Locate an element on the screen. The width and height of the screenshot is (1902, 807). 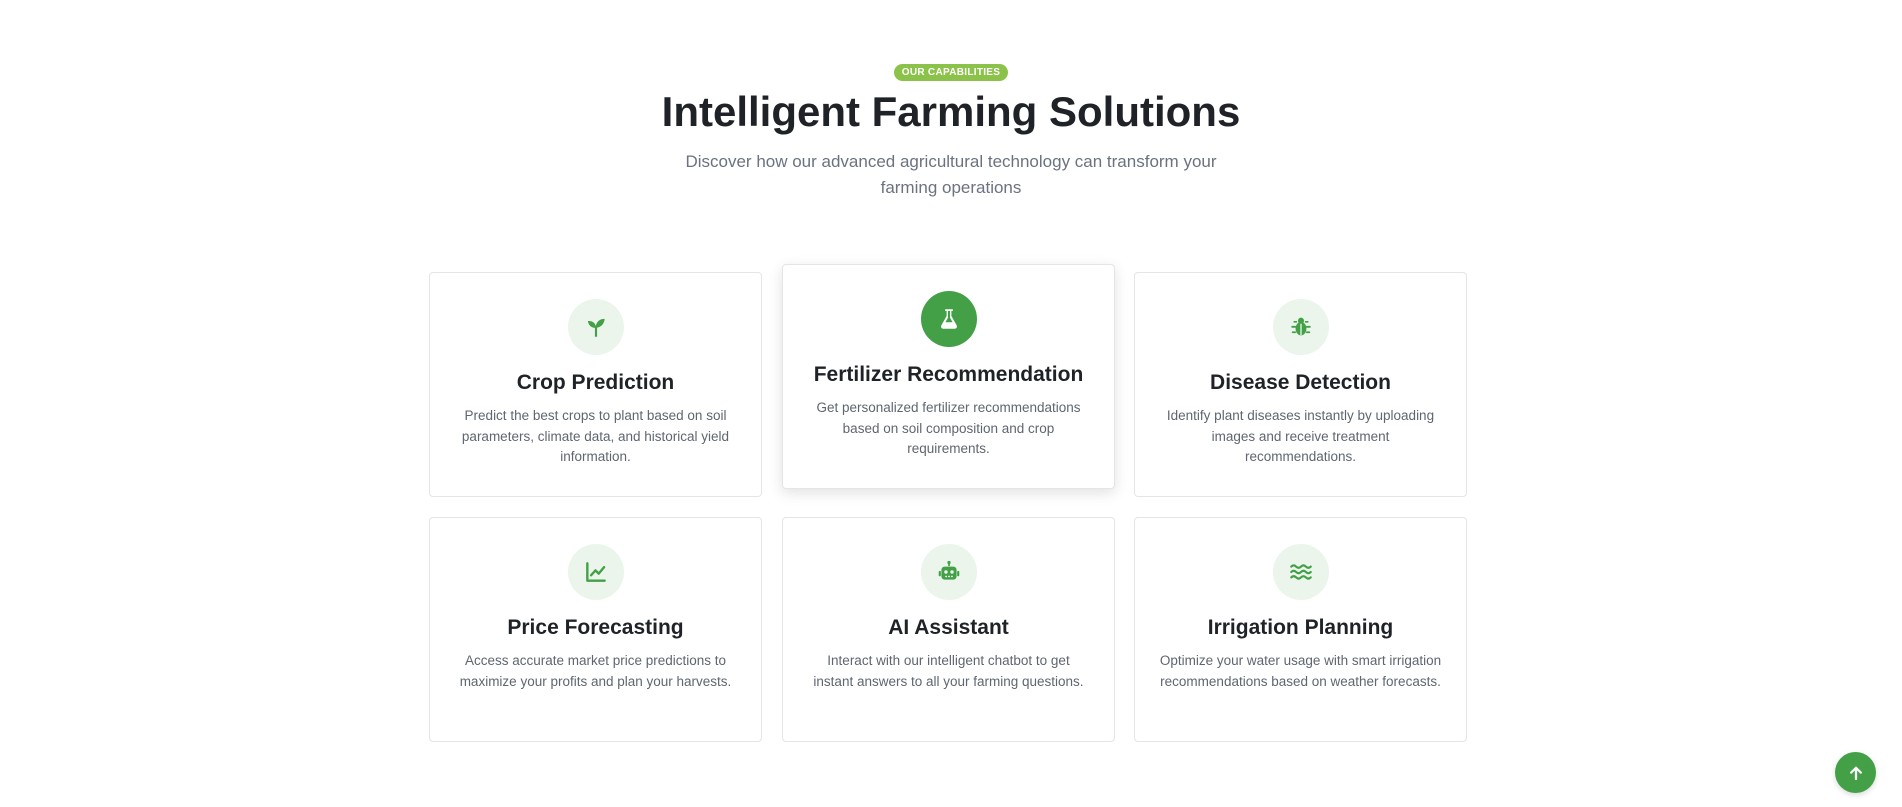
bug-icon is located at coordinates (1300, 327).